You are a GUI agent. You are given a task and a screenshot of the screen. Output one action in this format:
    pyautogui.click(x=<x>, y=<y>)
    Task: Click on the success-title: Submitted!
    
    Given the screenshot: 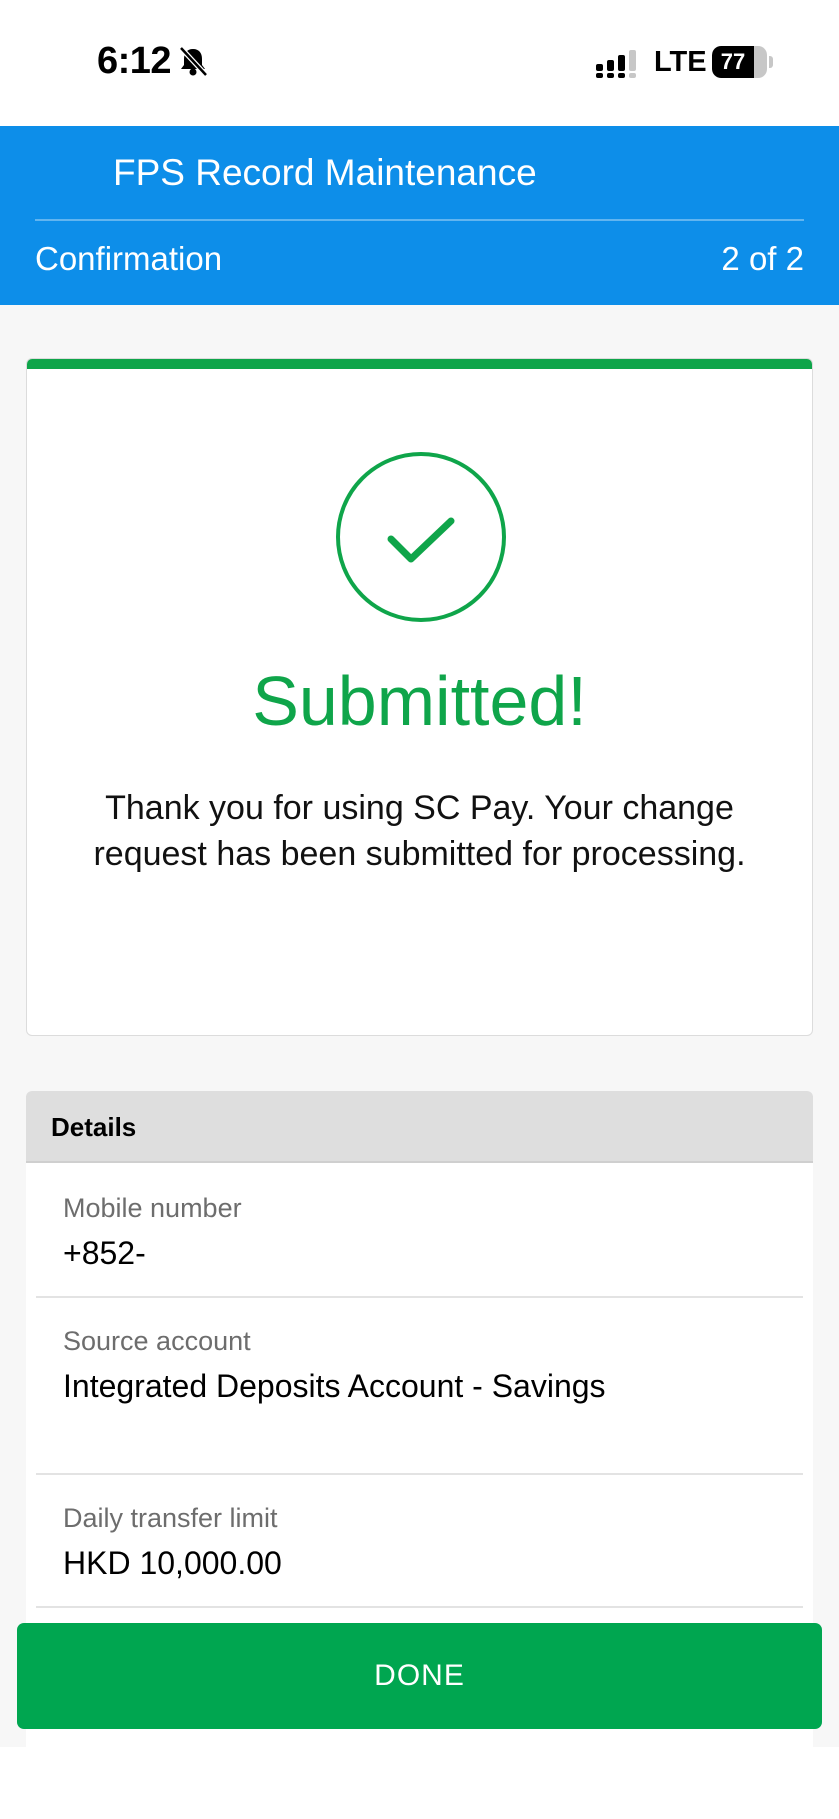 What is the action you would take?
    pyautogui.click(x=419, y=701)
    